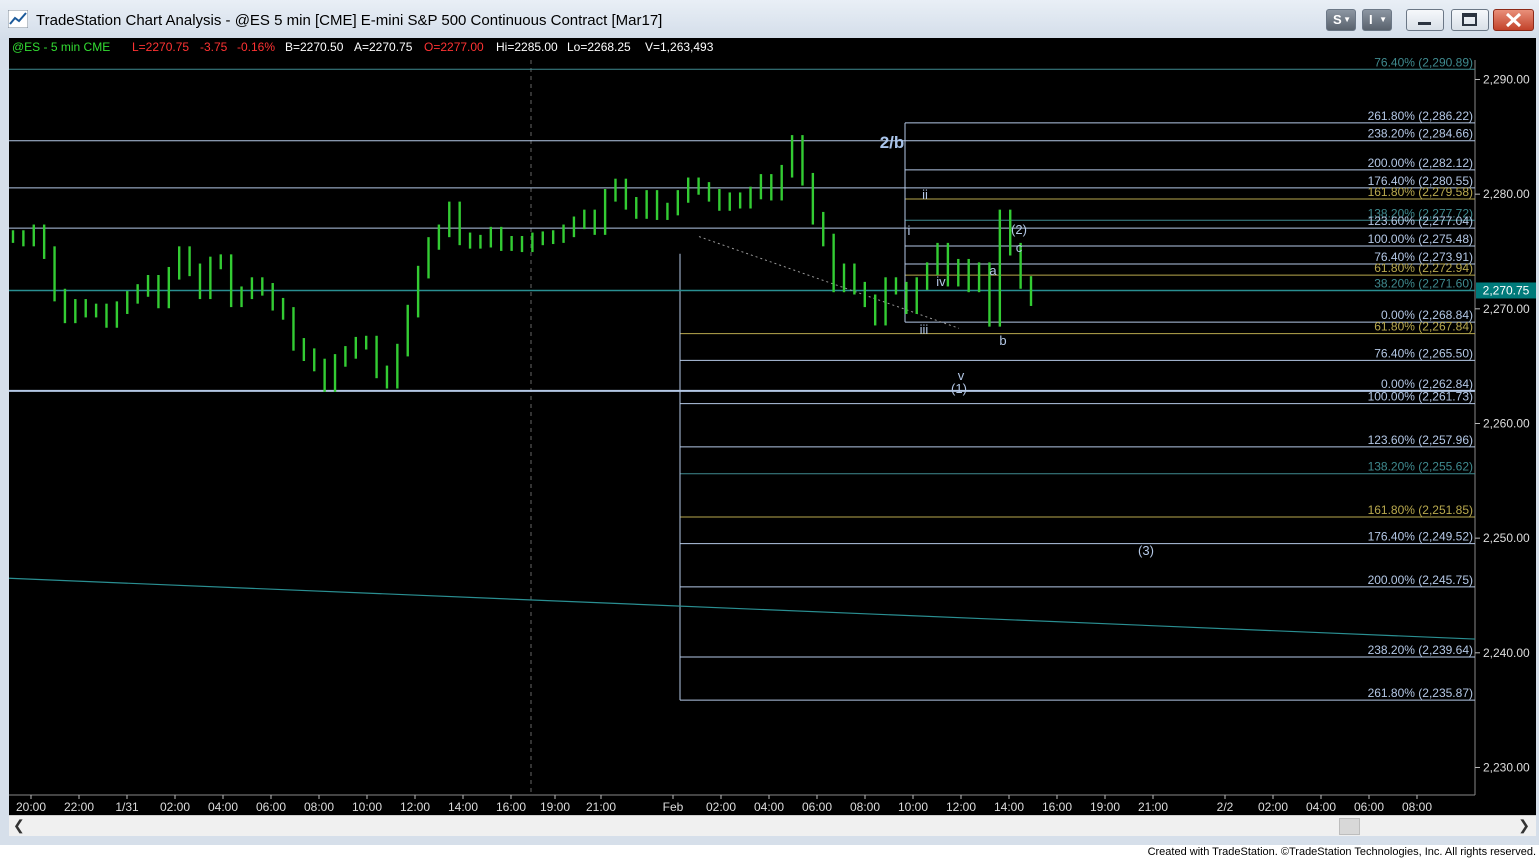 The width and height of the screenshot is (1539, 859). Describe the element at coordinates (18, 19) in the screenshot. I see `tradestation-logo-icon` at that location.